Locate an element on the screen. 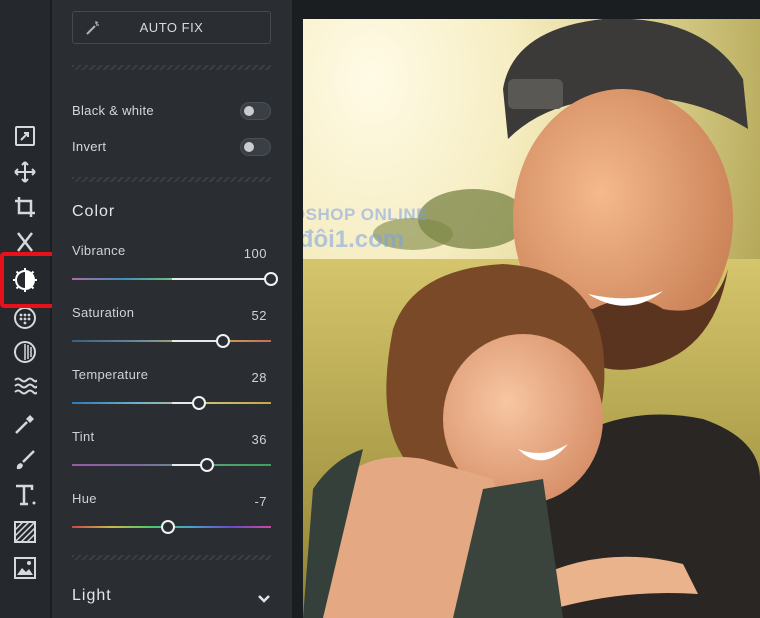  tool-move is located at coordinates (25, 172).